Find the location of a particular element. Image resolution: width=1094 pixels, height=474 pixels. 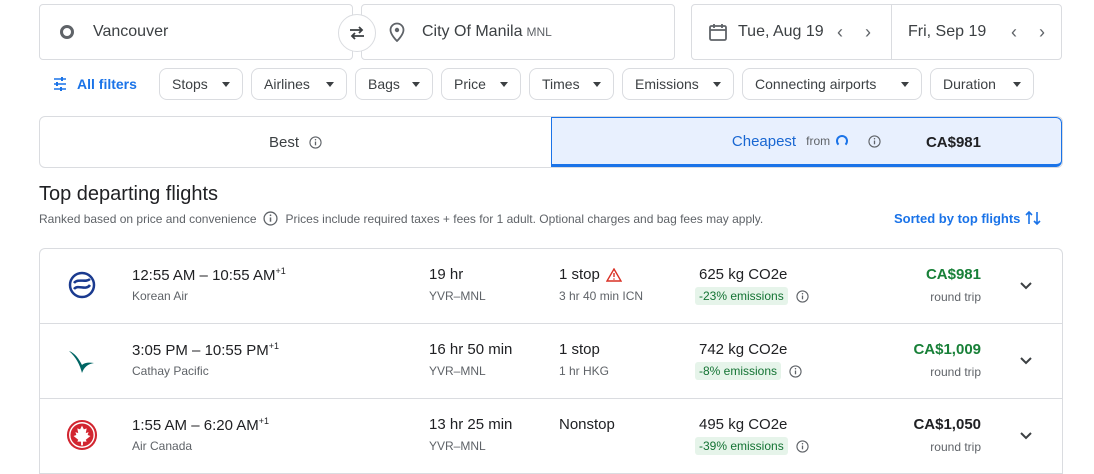

tune-icon is located at coordinates (60, 84).